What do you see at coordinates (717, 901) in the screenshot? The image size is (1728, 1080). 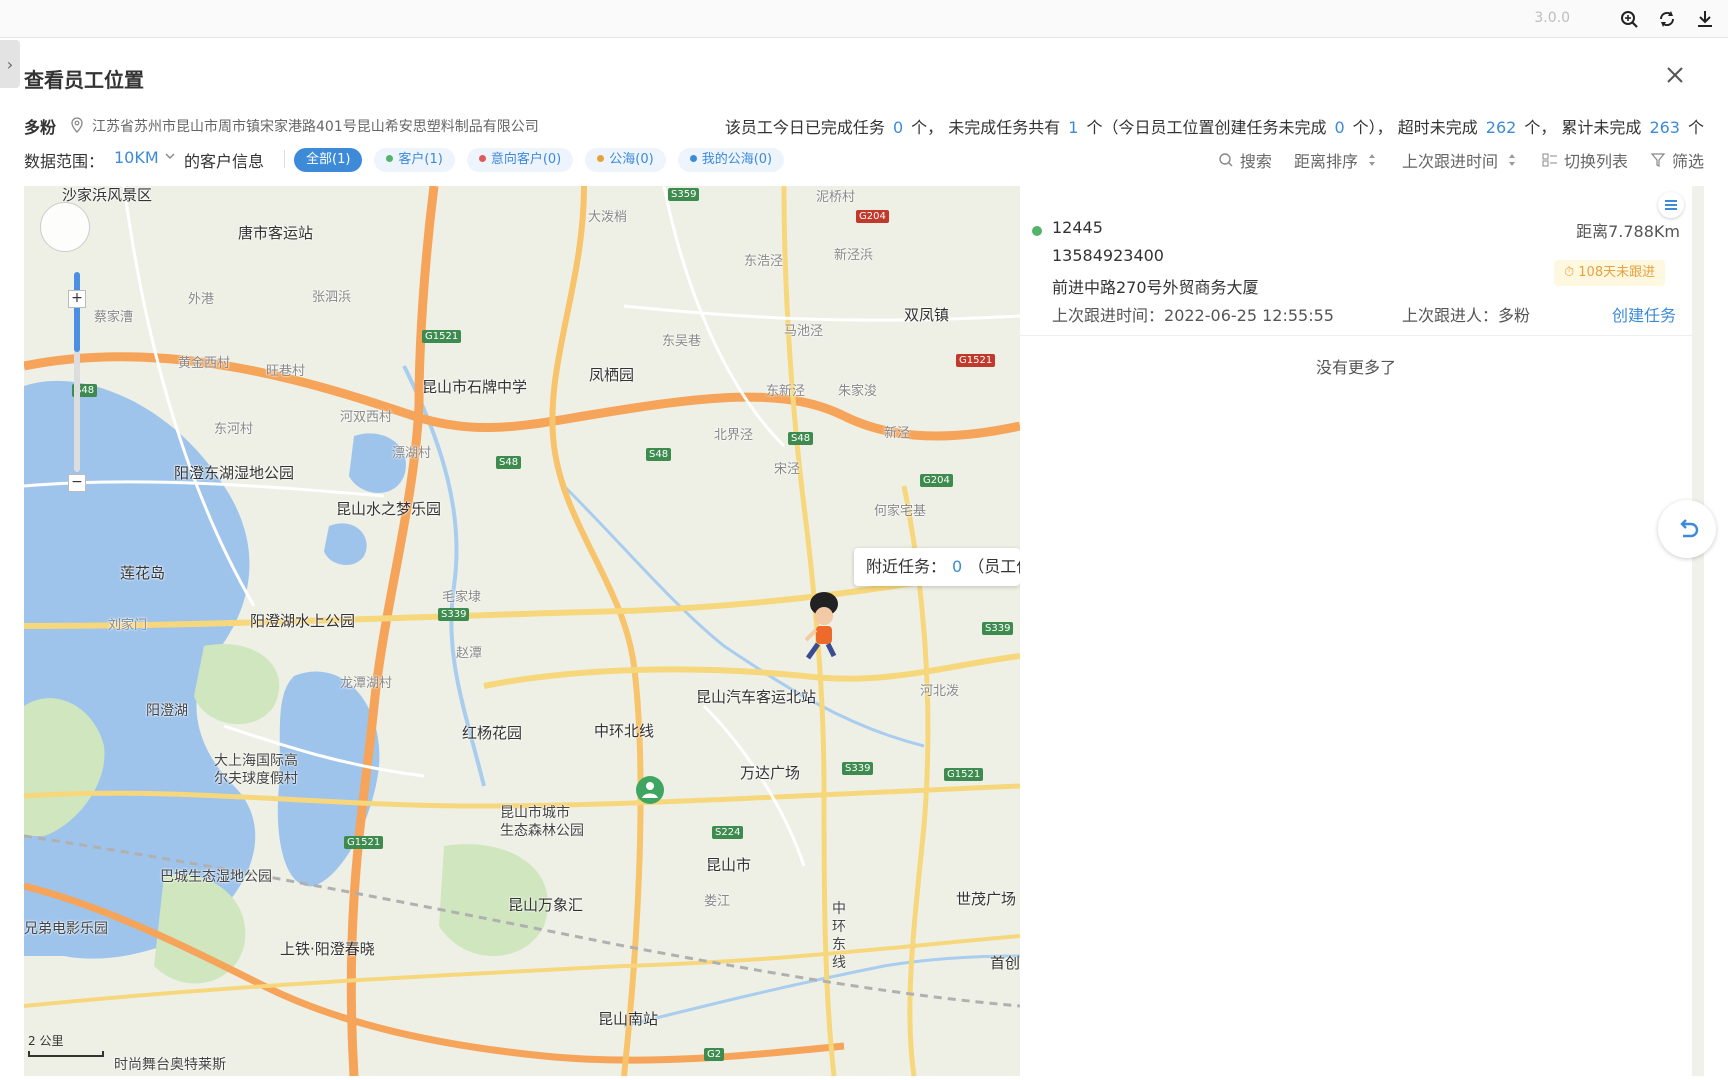 I see `map-label: 娄江` at bounding box center [717, 901].